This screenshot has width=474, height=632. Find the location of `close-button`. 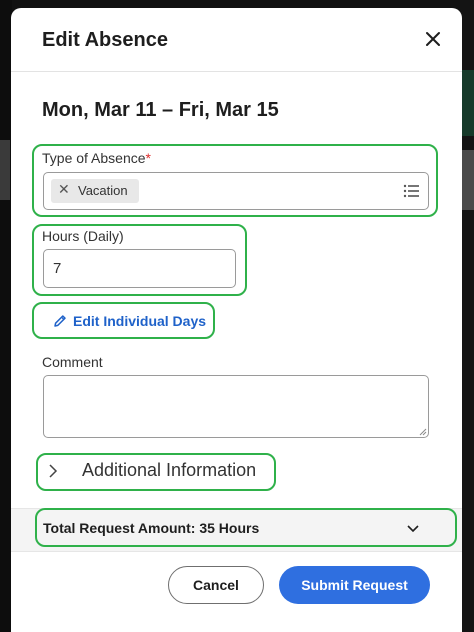

close-button is located at coordinates (433, 39).